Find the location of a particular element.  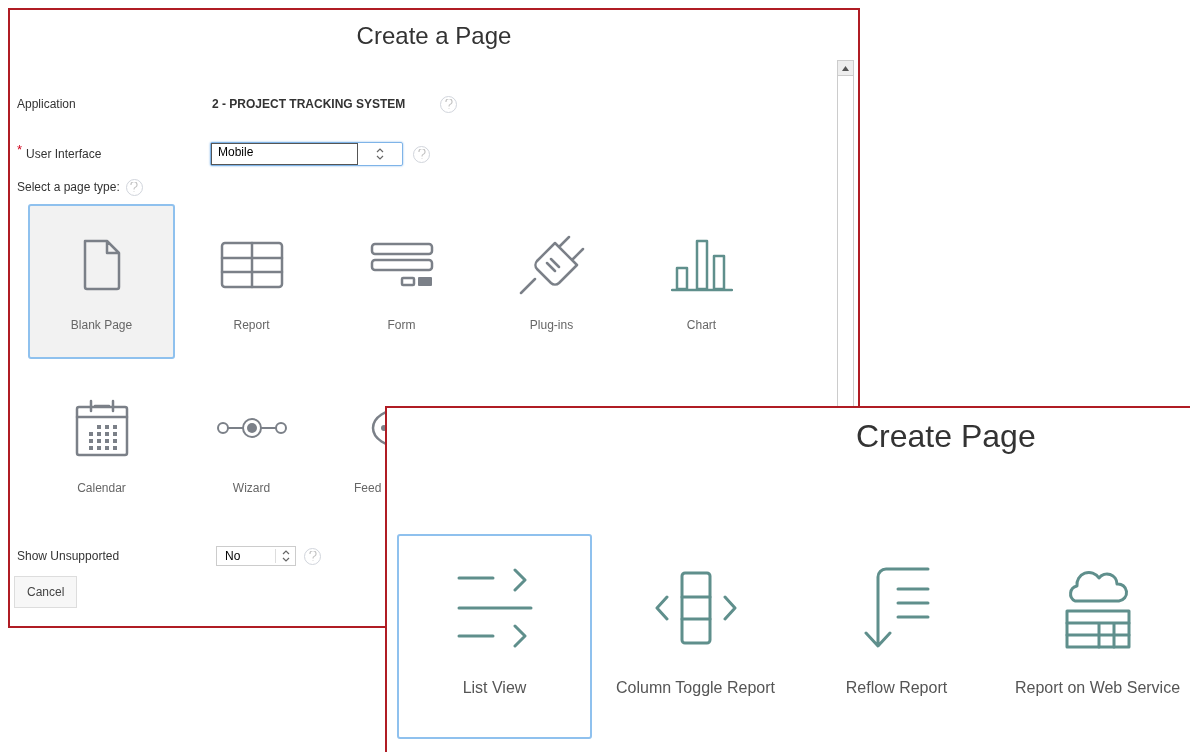

page-type-tile: Reflow Report is located at coordinates (896, 636).